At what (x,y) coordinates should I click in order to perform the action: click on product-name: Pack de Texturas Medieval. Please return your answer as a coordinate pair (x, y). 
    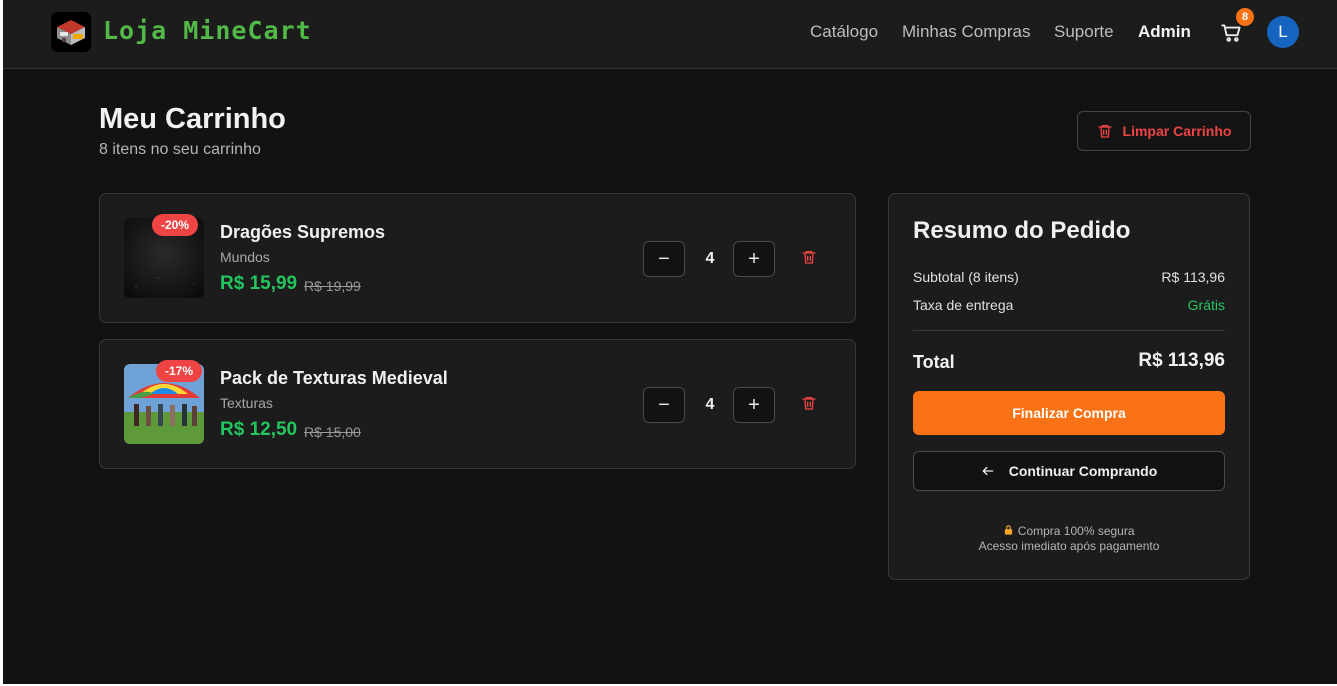
    Looking at the image, I should click on (334, 378).